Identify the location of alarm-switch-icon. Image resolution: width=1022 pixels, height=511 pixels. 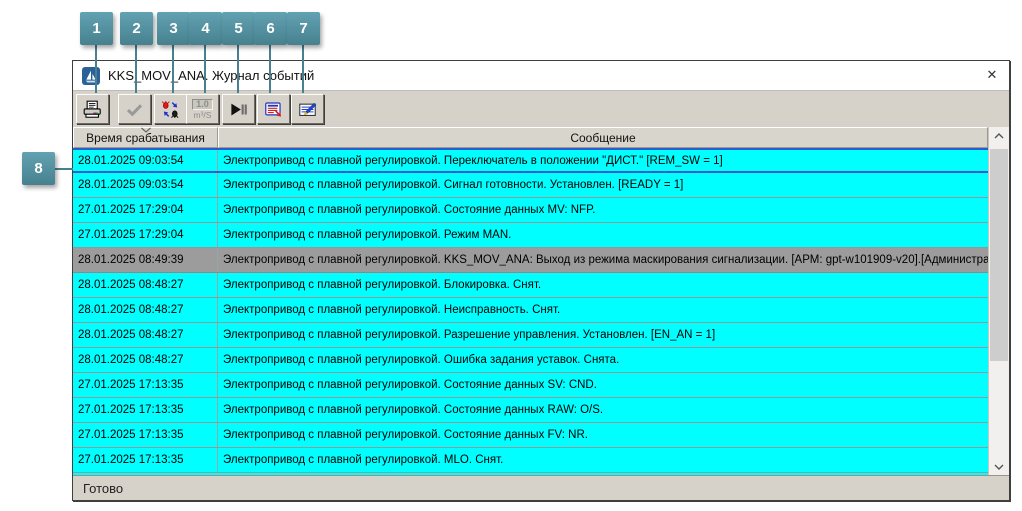
(170, 109).